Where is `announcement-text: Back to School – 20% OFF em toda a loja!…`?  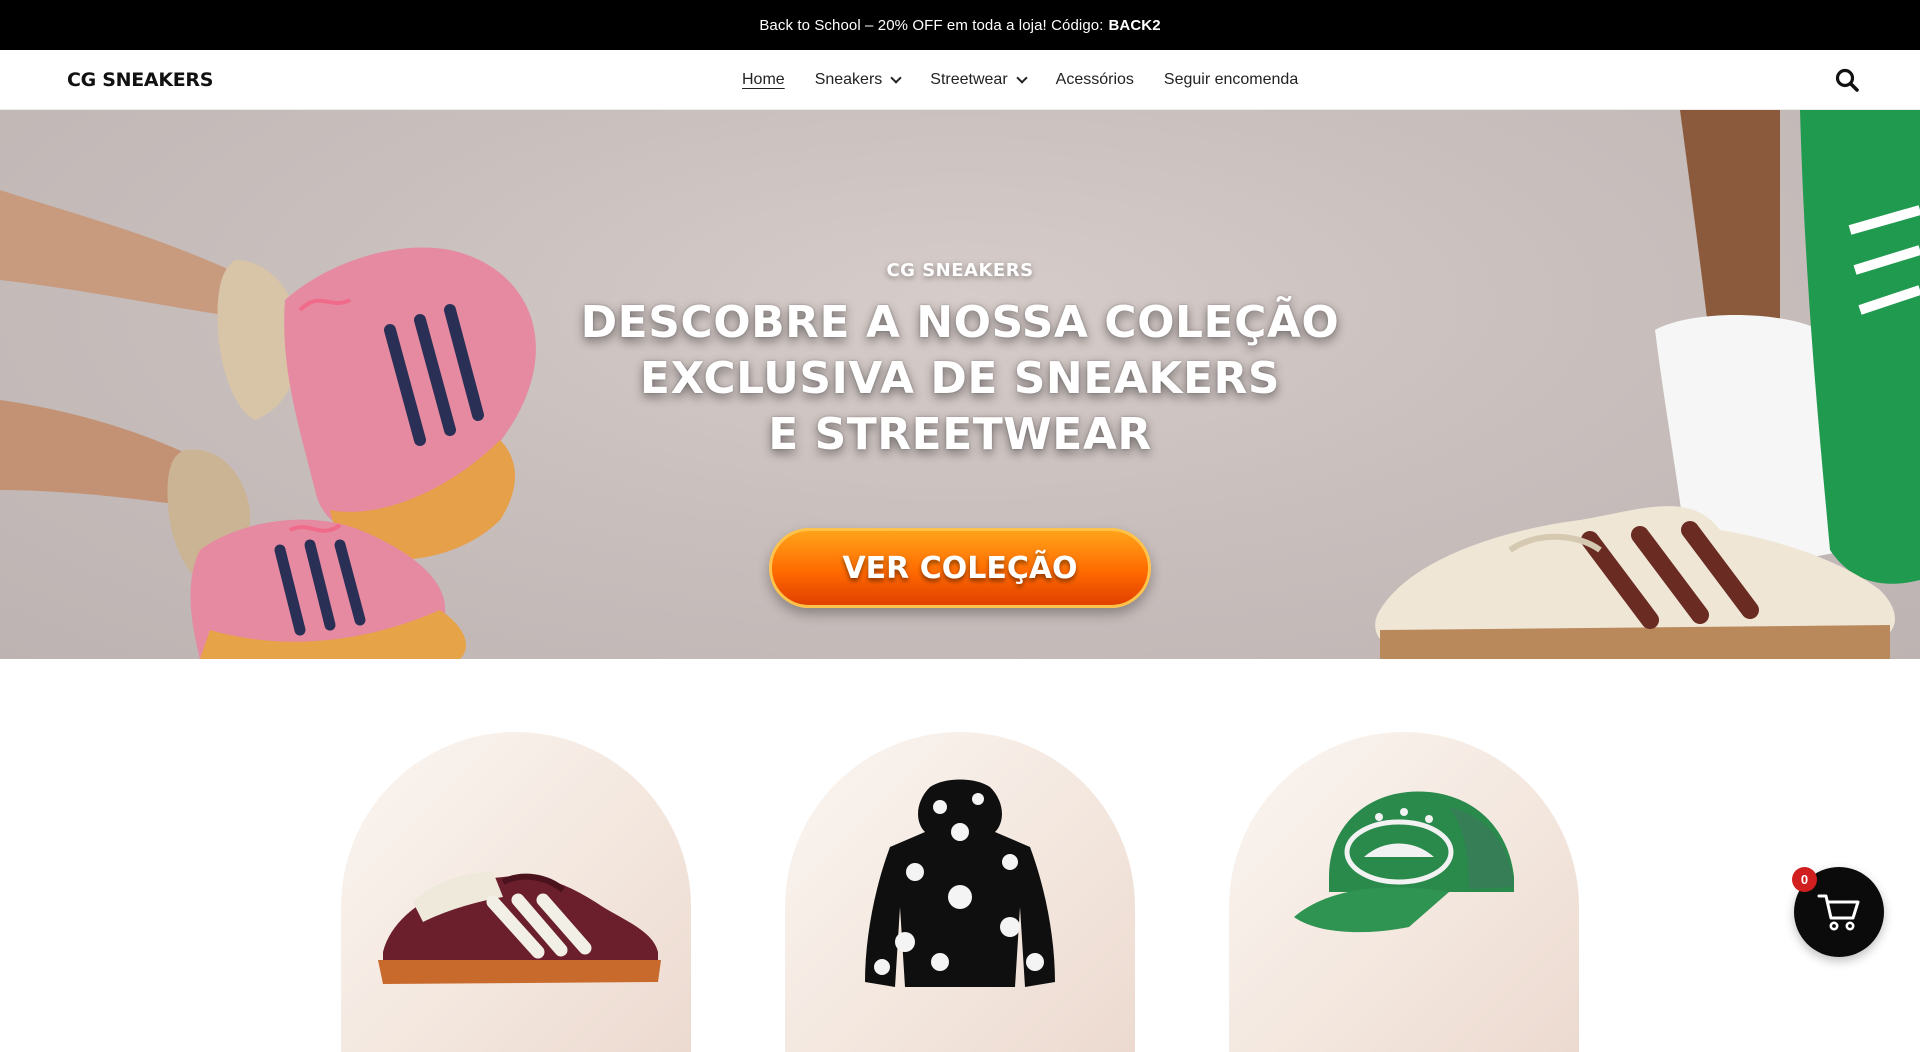
announcement-text: Back to School – 20% OFF em toda a loja!… is located at coordinates (931, 25).